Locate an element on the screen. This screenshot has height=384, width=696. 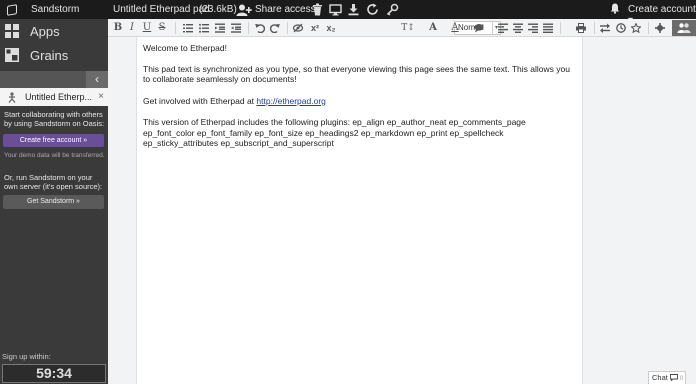
users-button is located at coordinates (684, 28).